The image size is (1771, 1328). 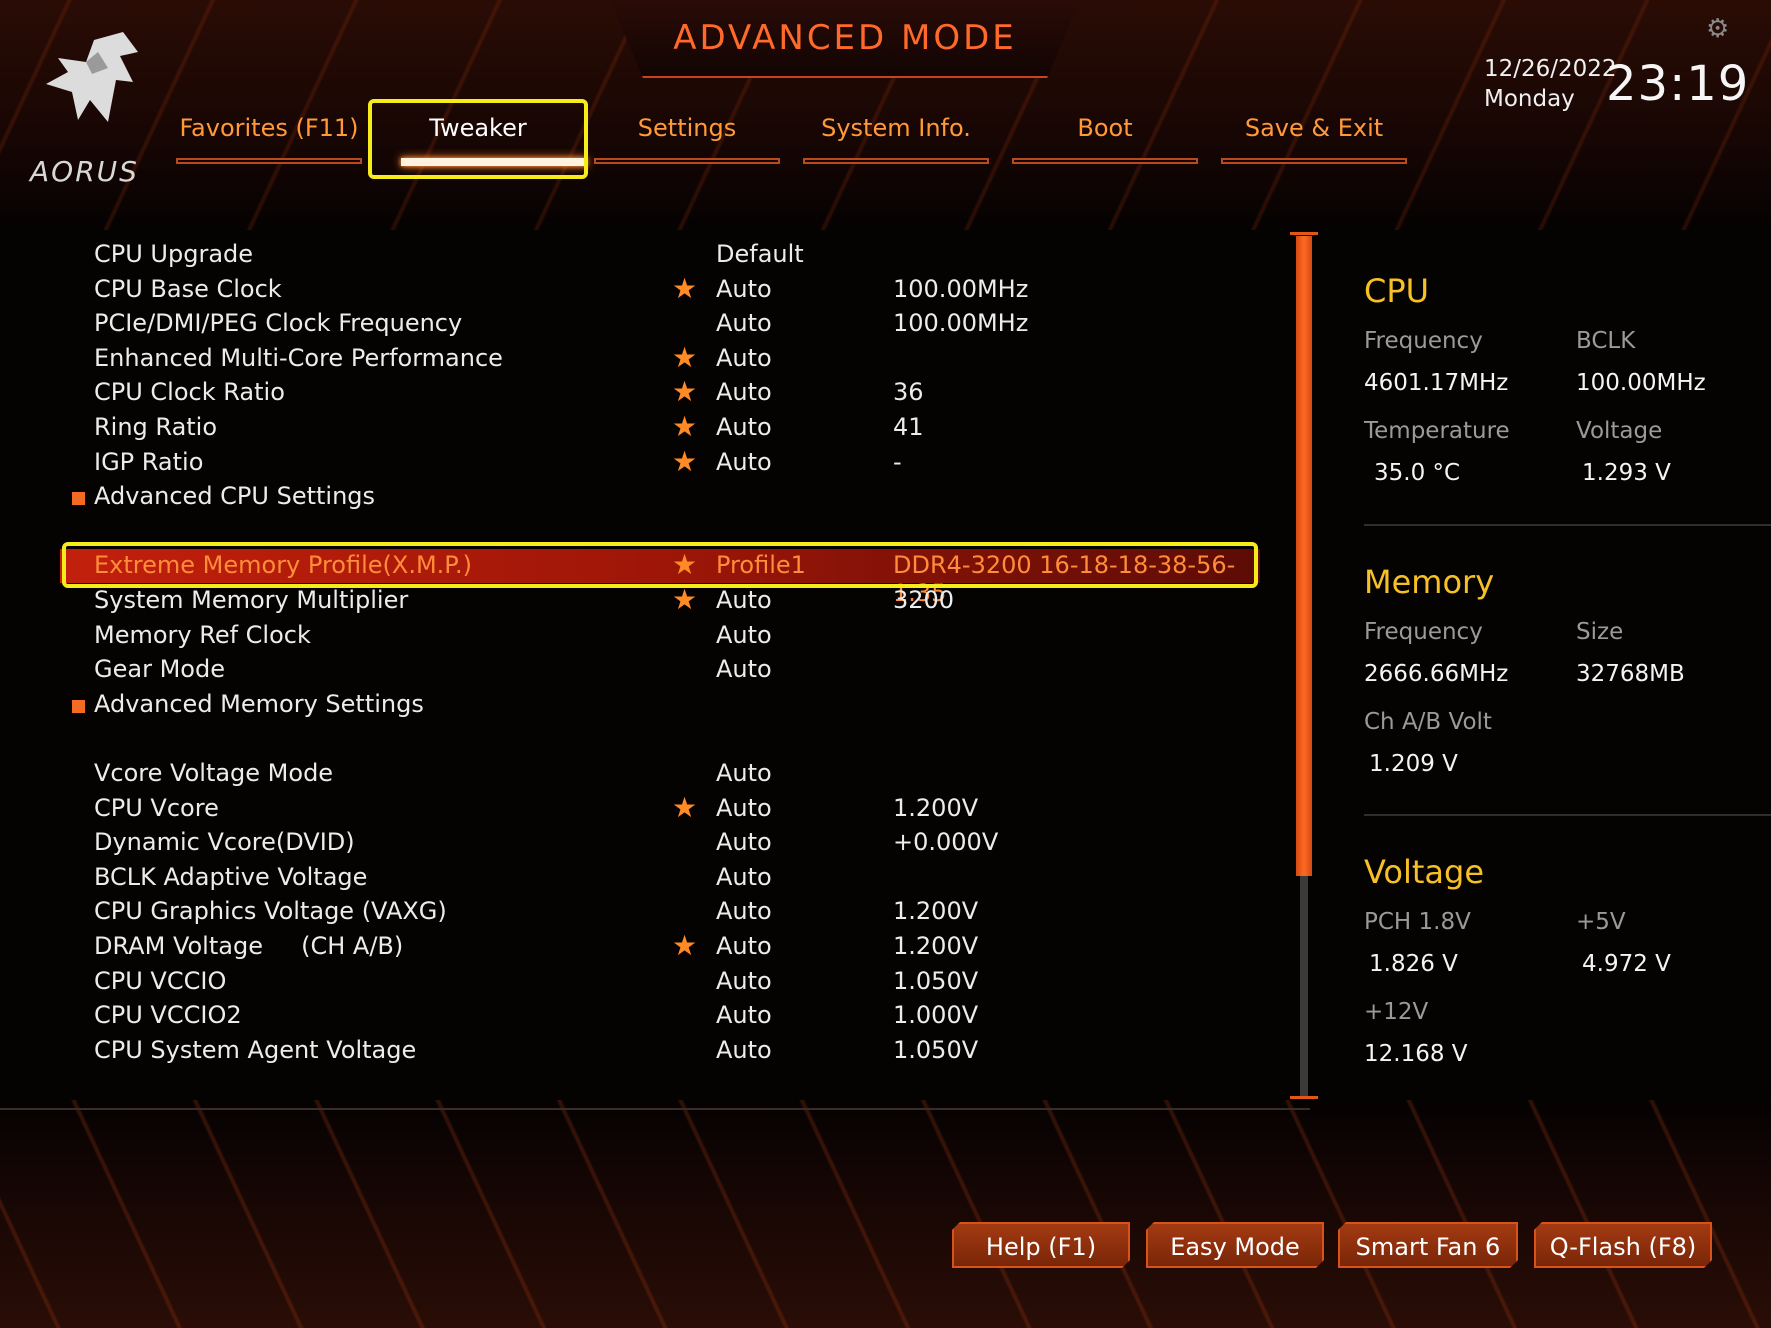 I want to click on setting-cpu-upgrade: CPU Upgrade Default, so click(x=660, y=255).